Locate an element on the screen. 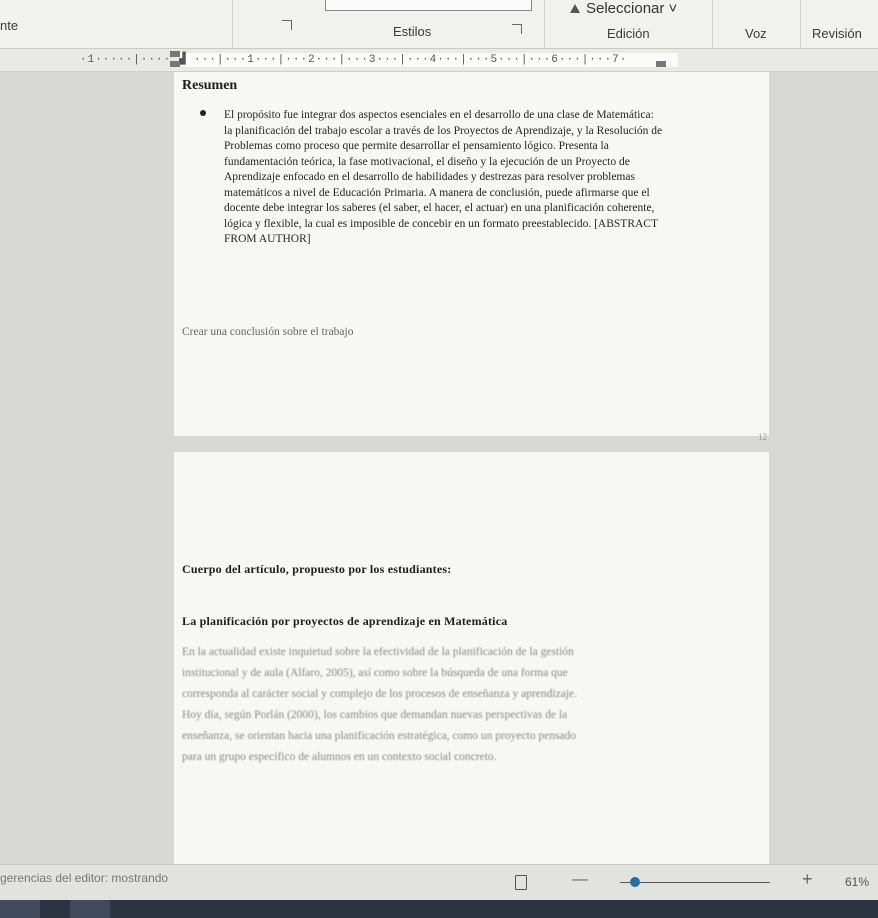  taskbar-app-icon is located at coordinates (90, 909).